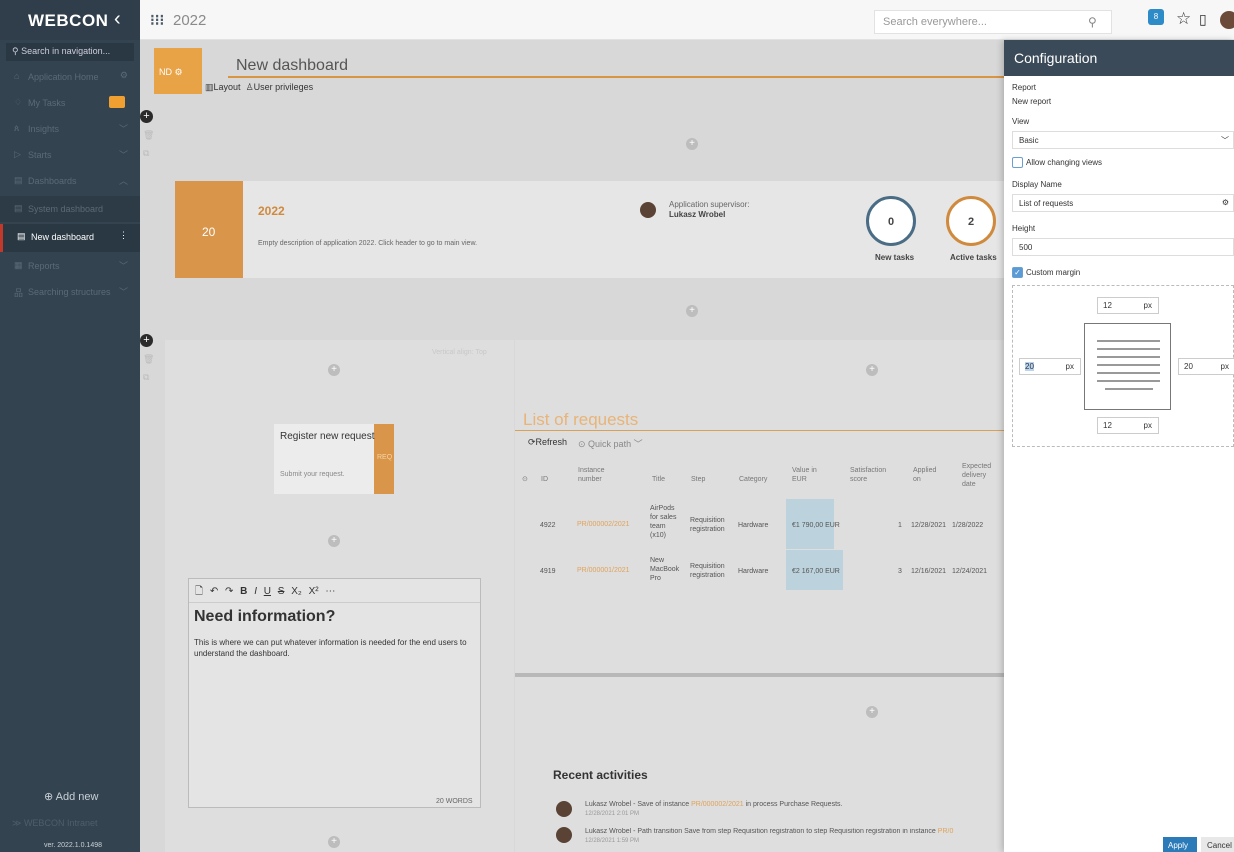  I want to click on application-tile: 20, so click(209, 229).